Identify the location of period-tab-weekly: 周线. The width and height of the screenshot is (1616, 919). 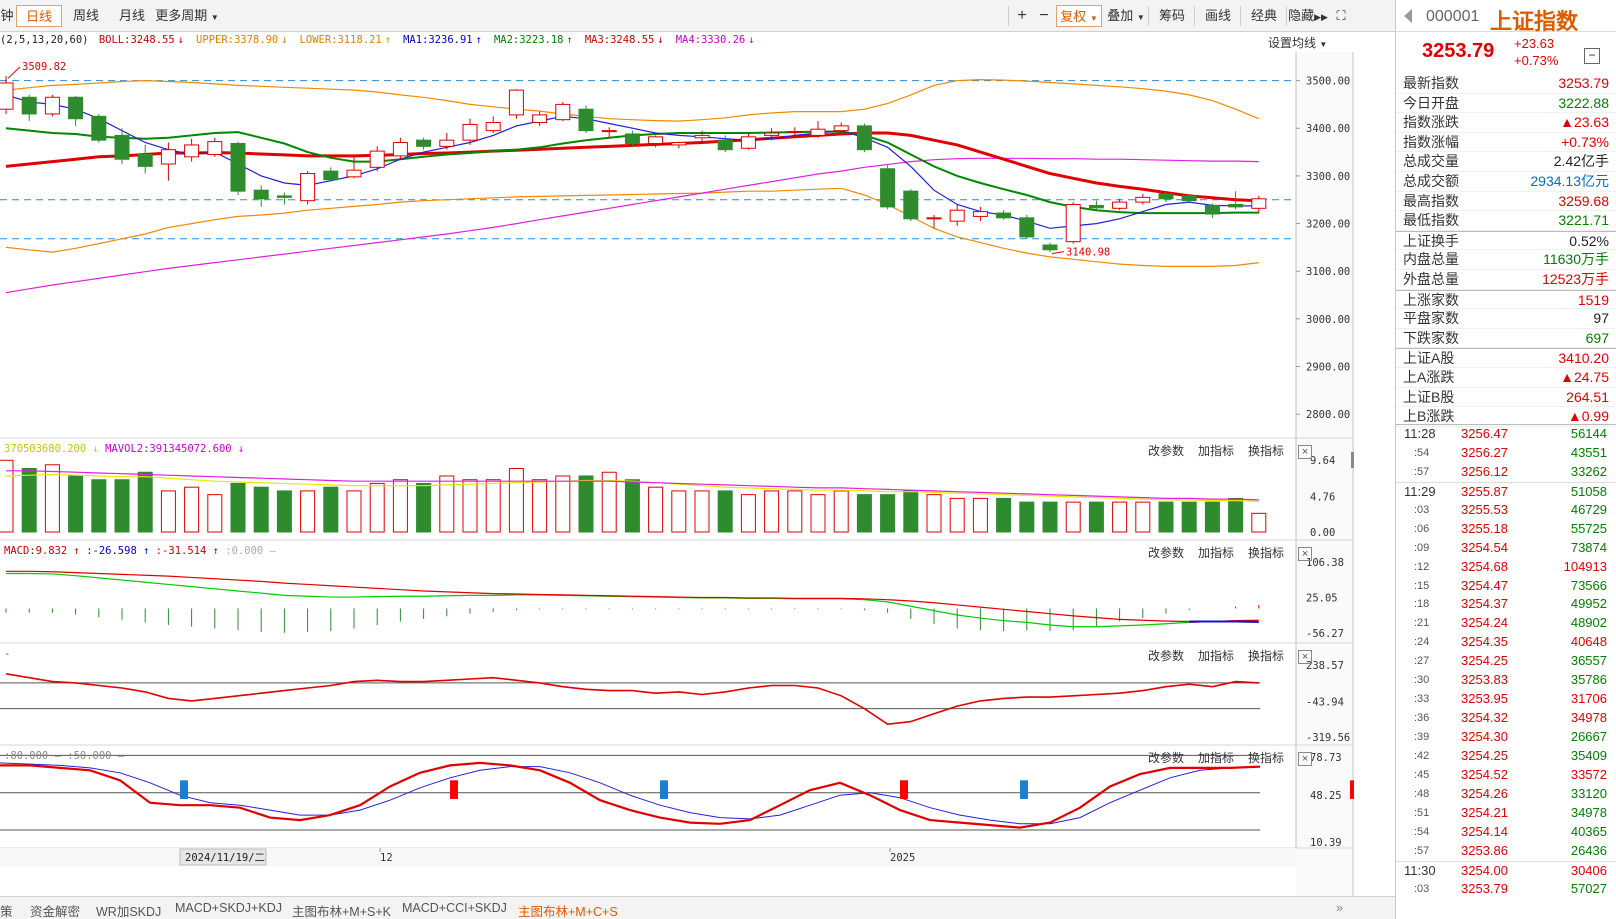
(86, 16).